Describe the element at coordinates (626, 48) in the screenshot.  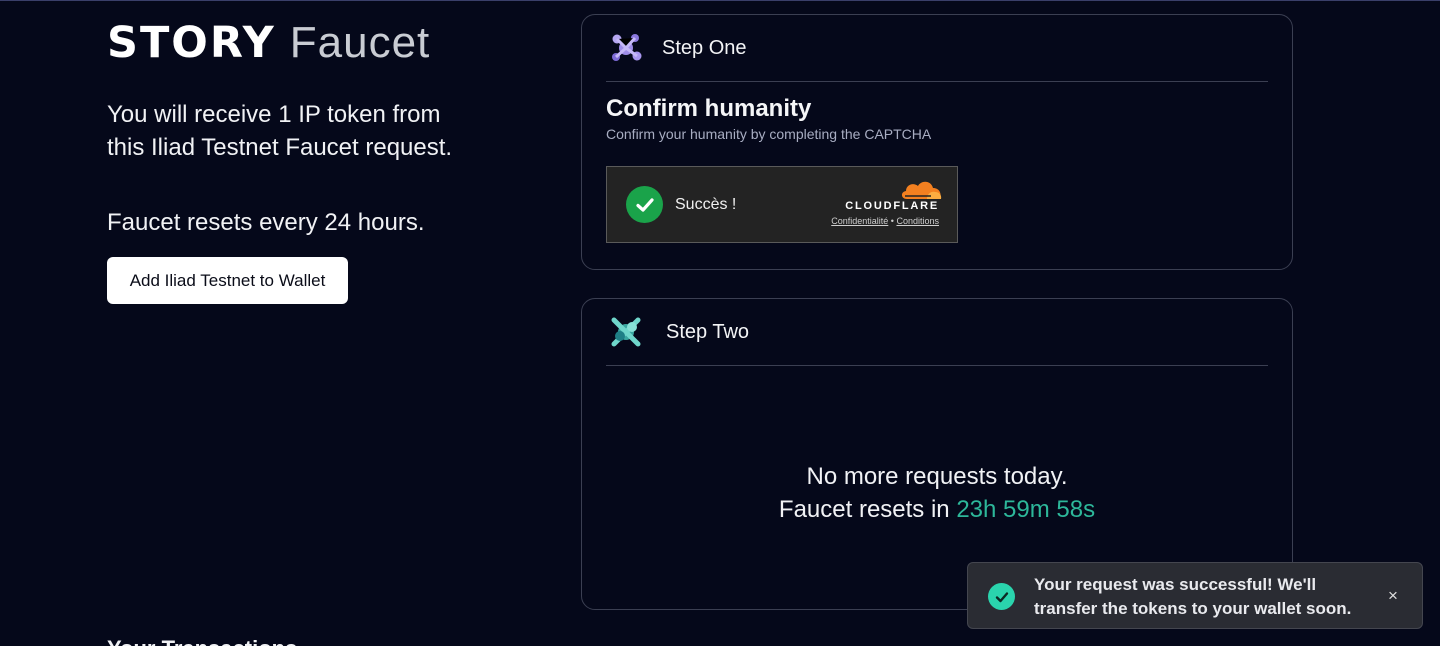
I see `step-one-icon` at that location.